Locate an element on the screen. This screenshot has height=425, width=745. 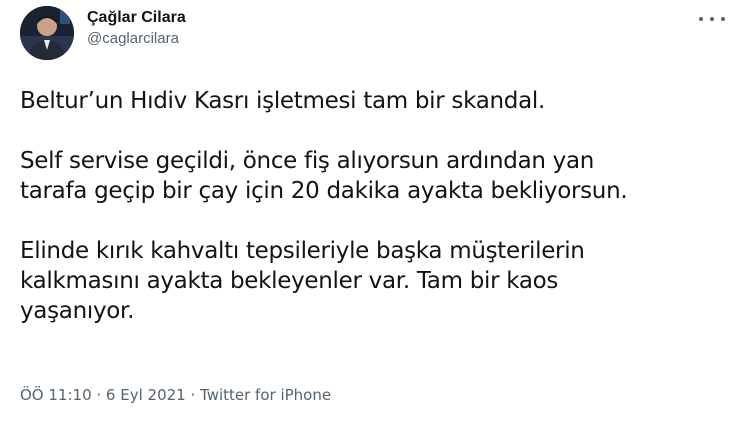
more-options-button is located at coordinates (712, 19).